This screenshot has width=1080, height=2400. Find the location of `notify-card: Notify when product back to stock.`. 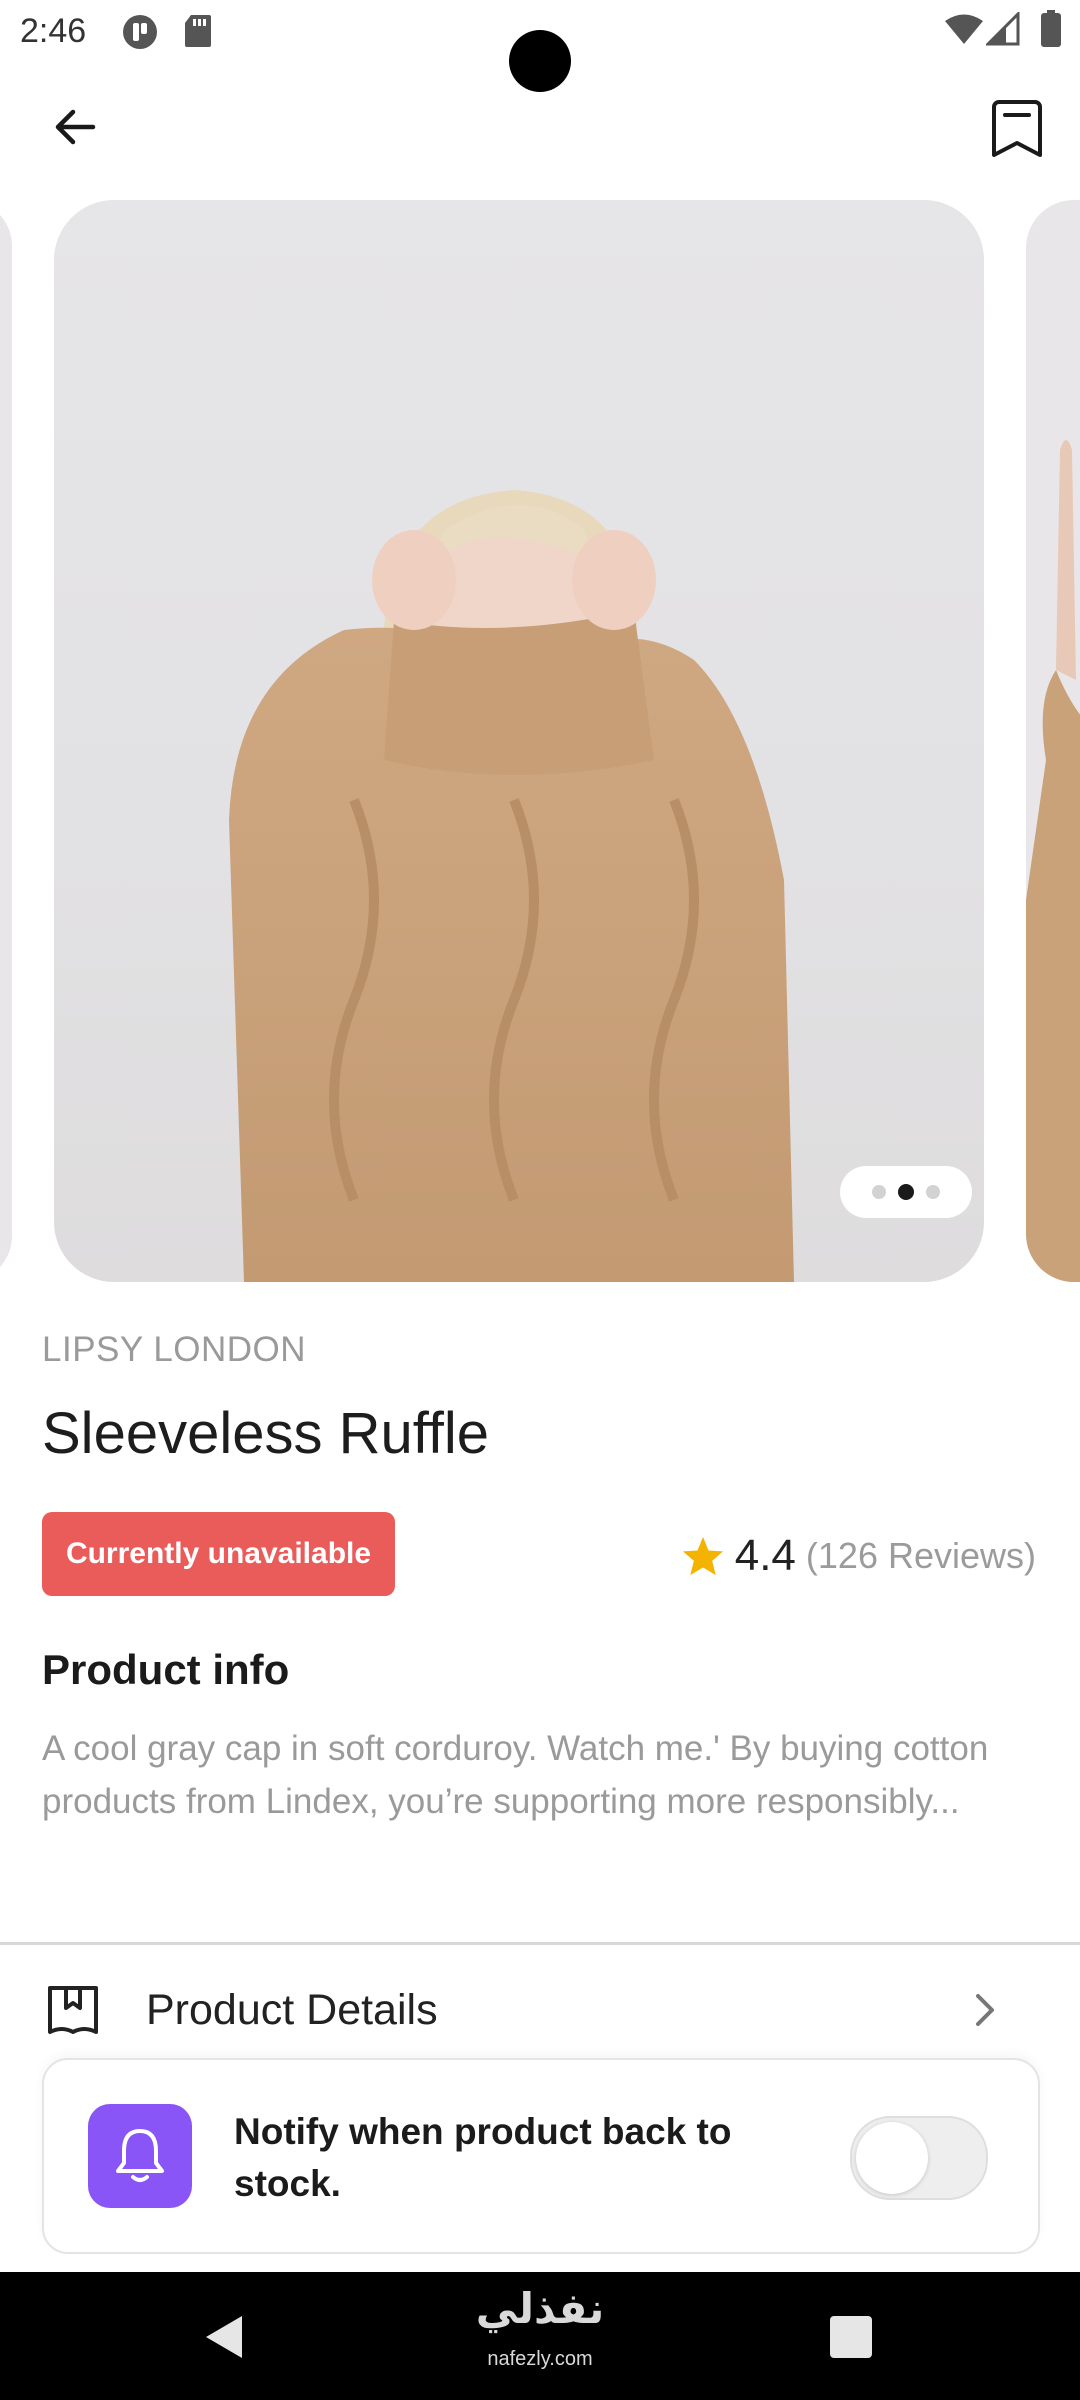

notify-card: Notify when product back to stock. is located at coordinates (541, 2156).